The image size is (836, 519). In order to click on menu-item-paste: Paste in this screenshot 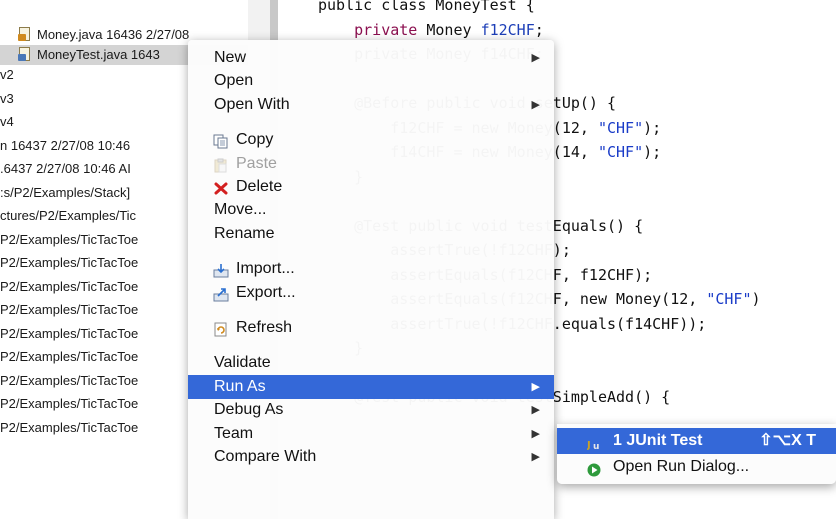, I will do `click(371, 164)`.